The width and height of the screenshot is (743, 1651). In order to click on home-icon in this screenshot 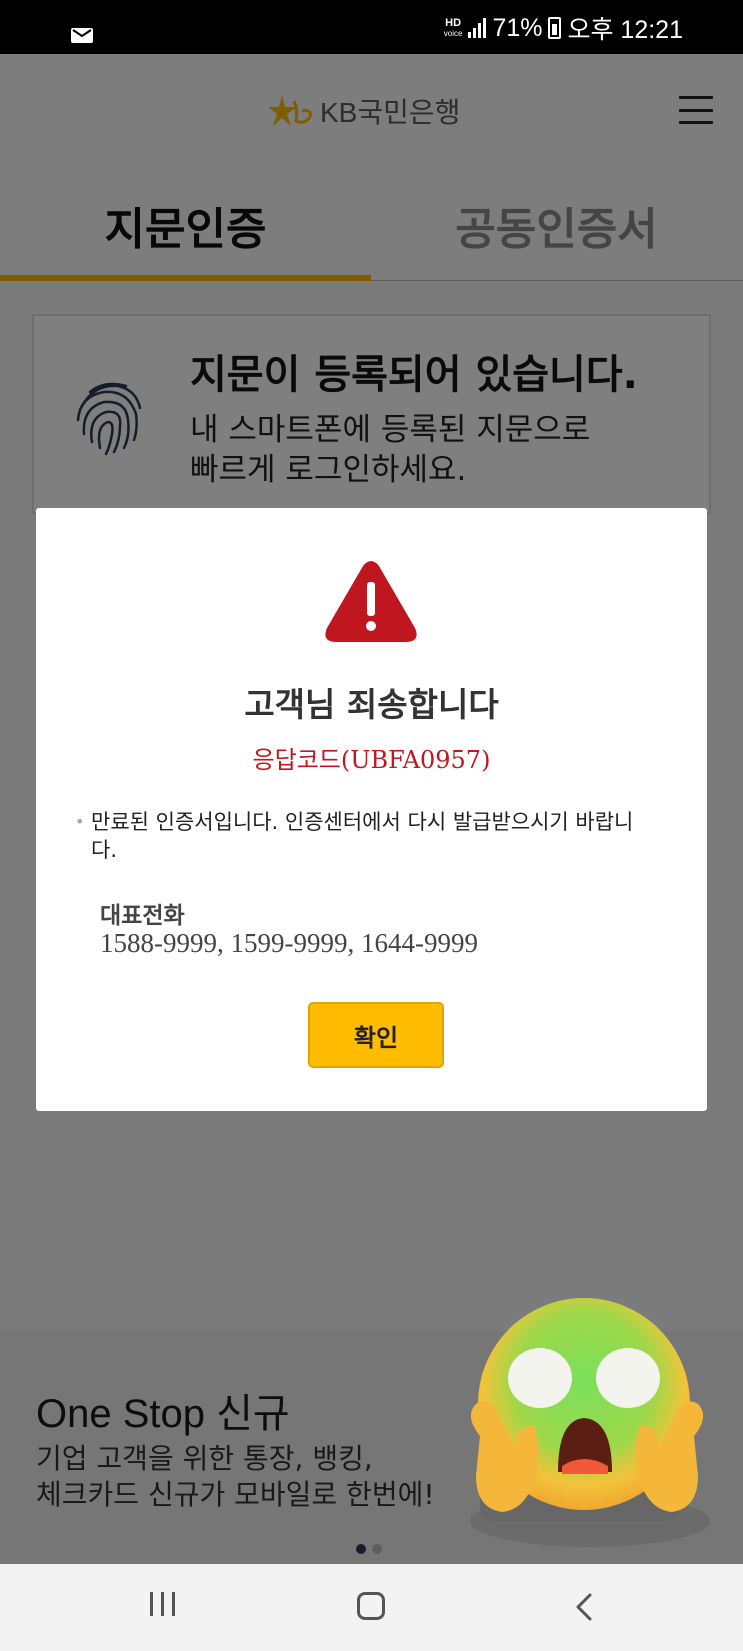, I will do `click(371, 1606)`.